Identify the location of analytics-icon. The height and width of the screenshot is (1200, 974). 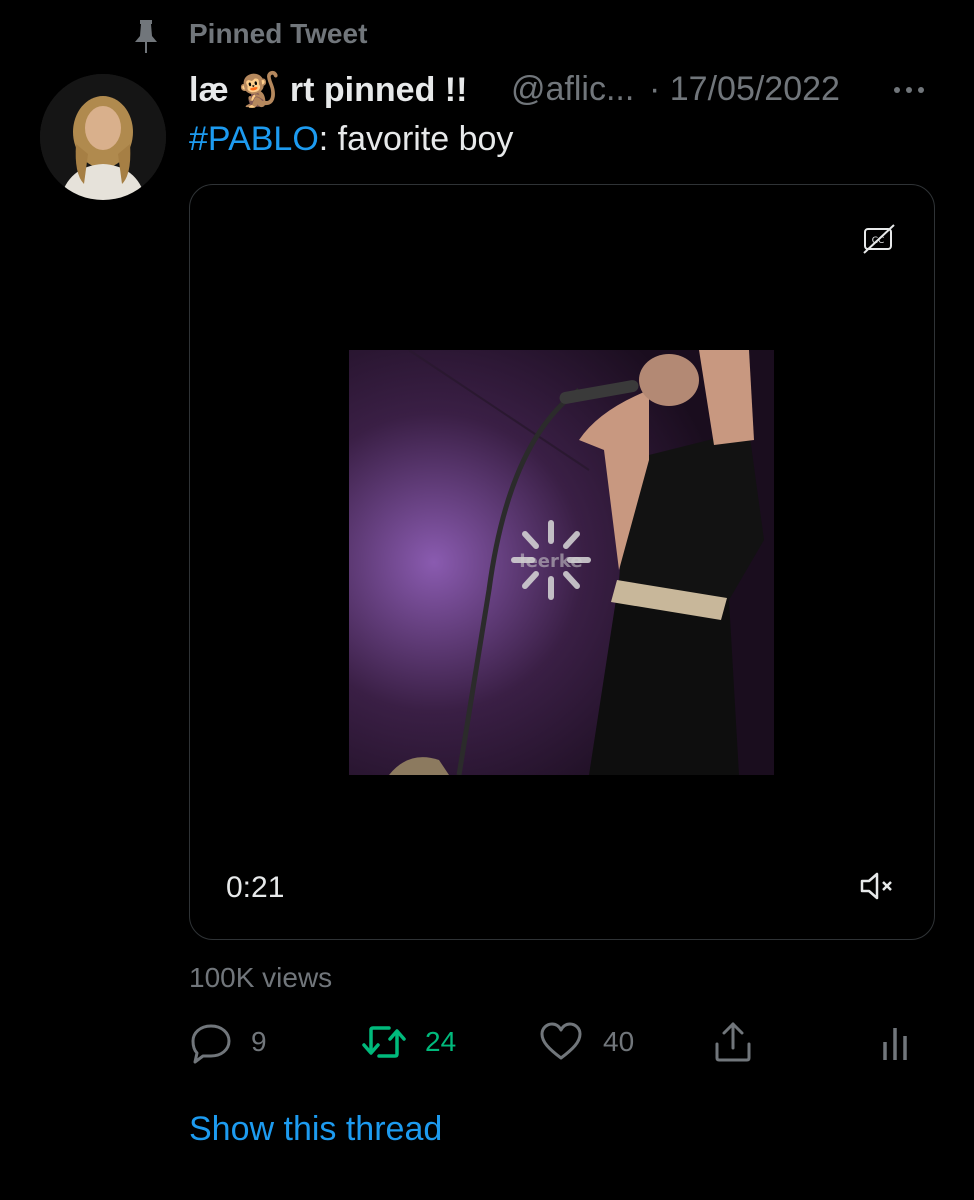
(895, 1044).